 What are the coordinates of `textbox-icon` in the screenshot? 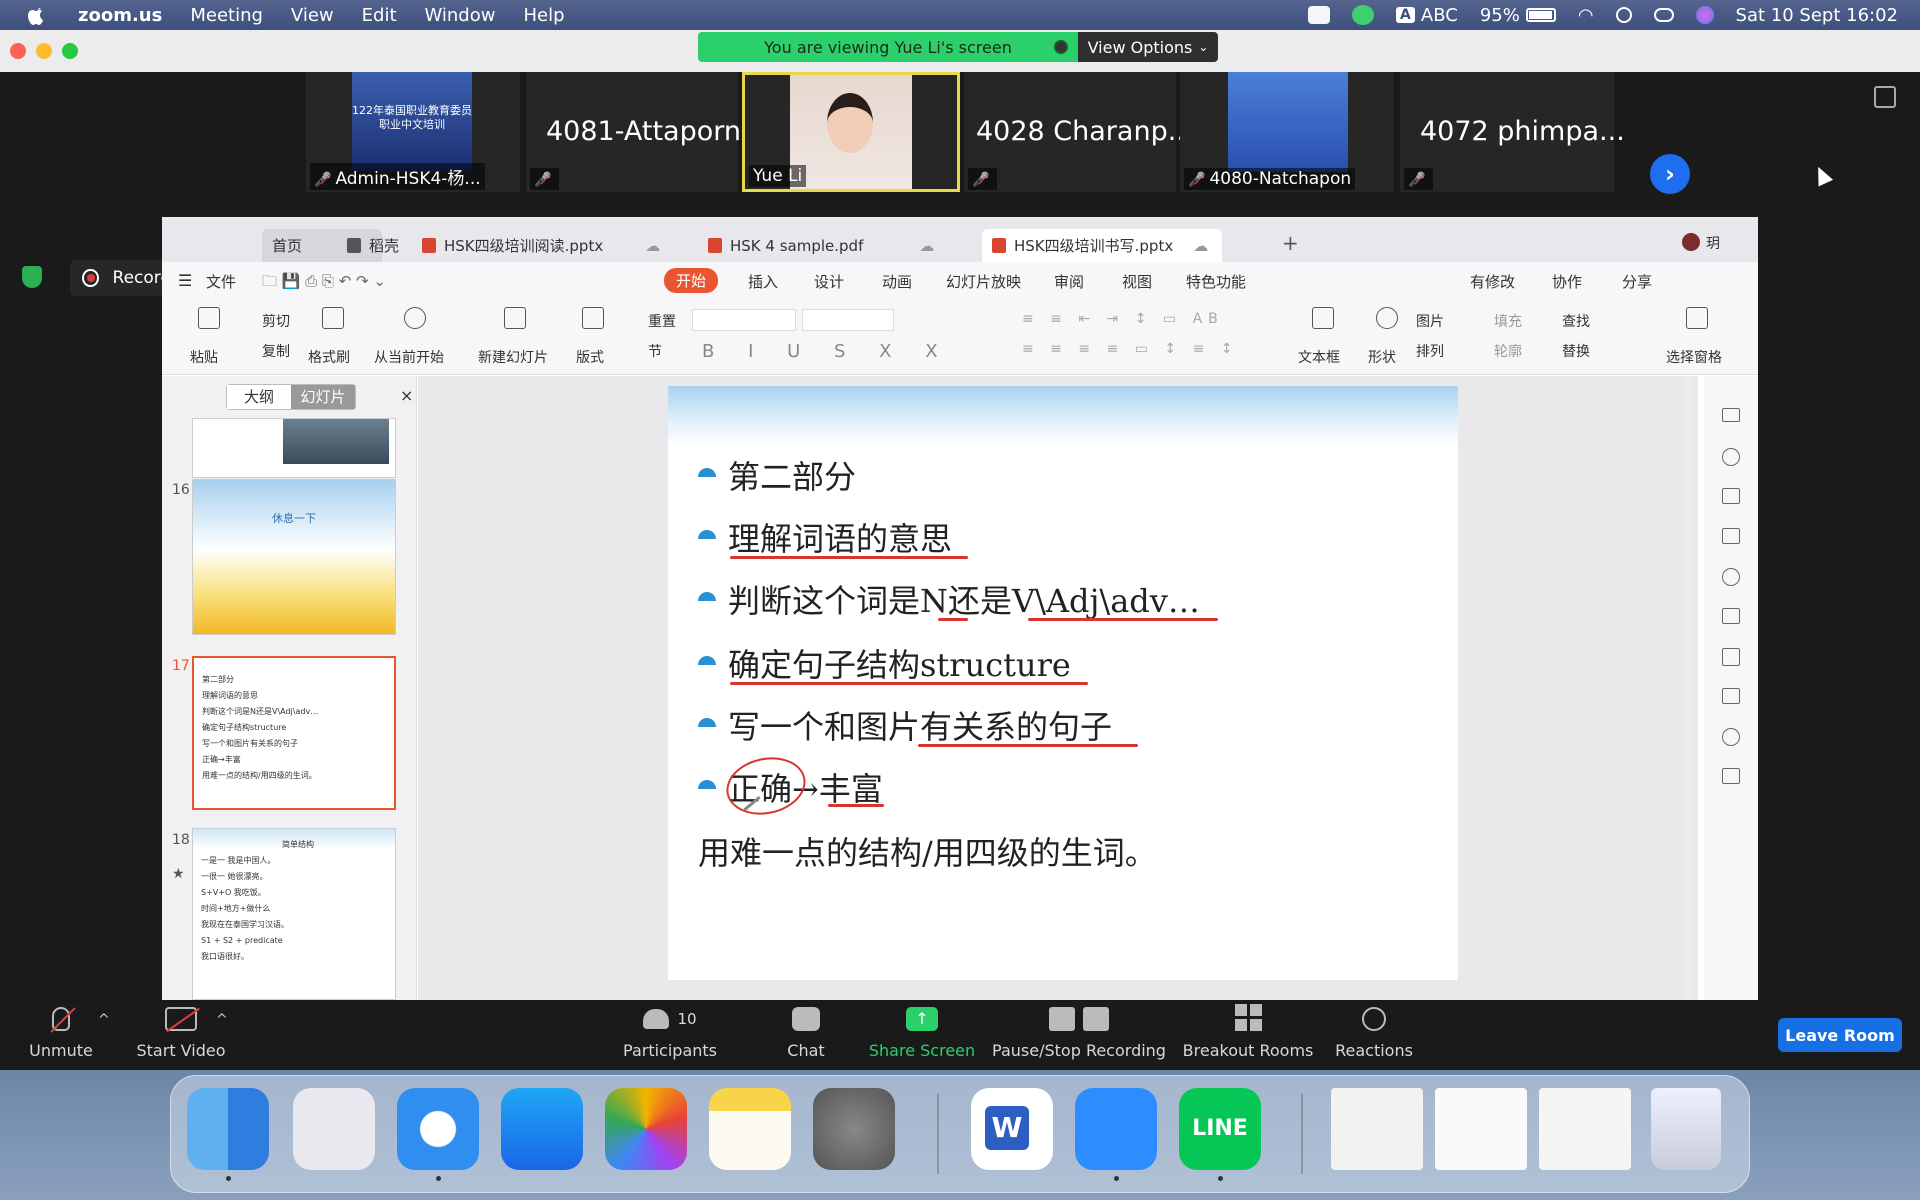 It's located at (1323, 318).